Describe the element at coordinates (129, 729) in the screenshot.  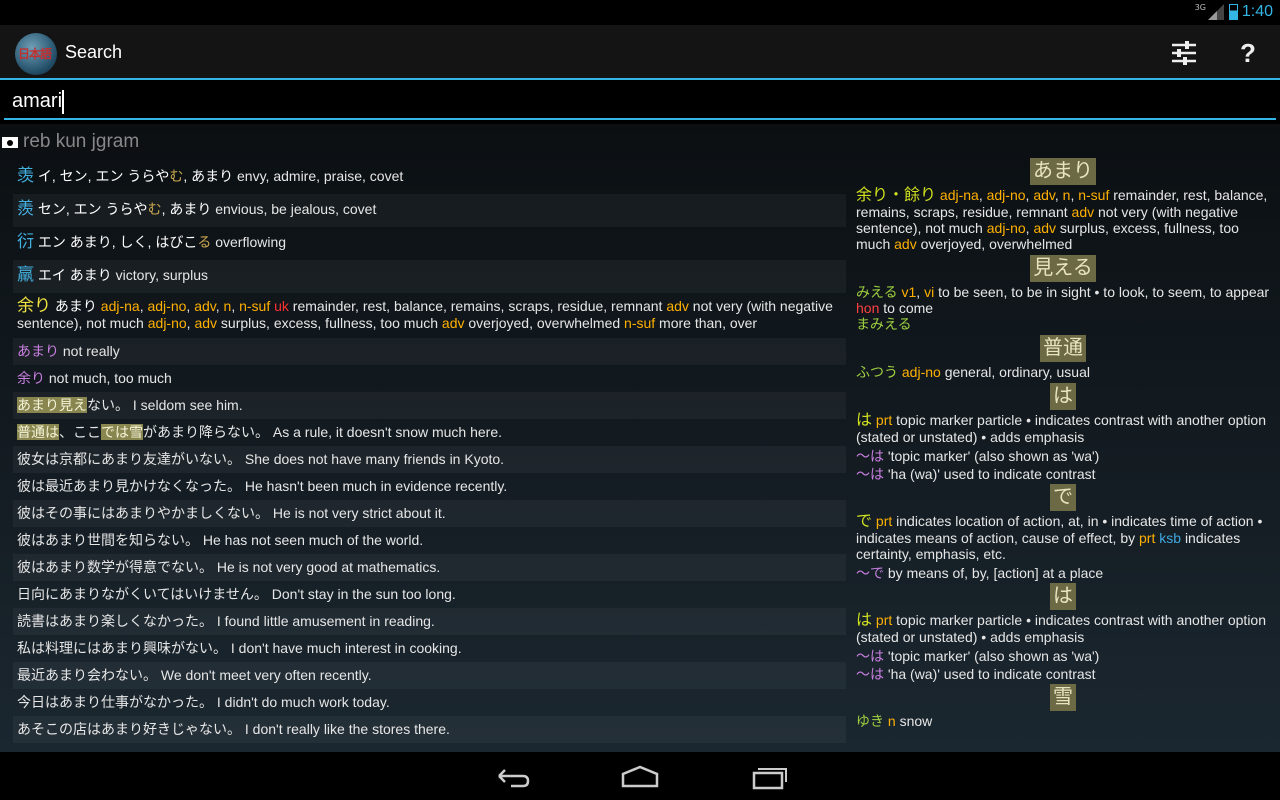
I see `sentence-jp: あそこの店はあまり好きじゃない。` at that location.